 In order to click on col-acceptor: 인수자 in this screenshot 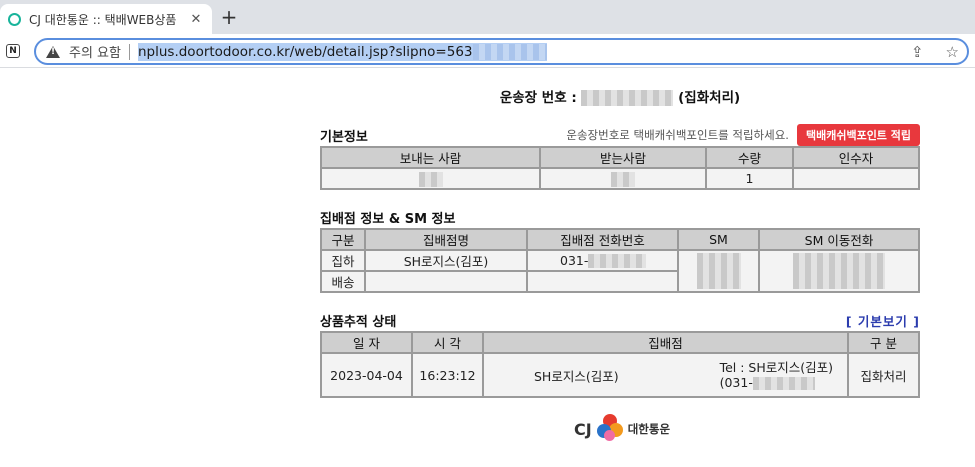, I will do `click(856, 157)`.